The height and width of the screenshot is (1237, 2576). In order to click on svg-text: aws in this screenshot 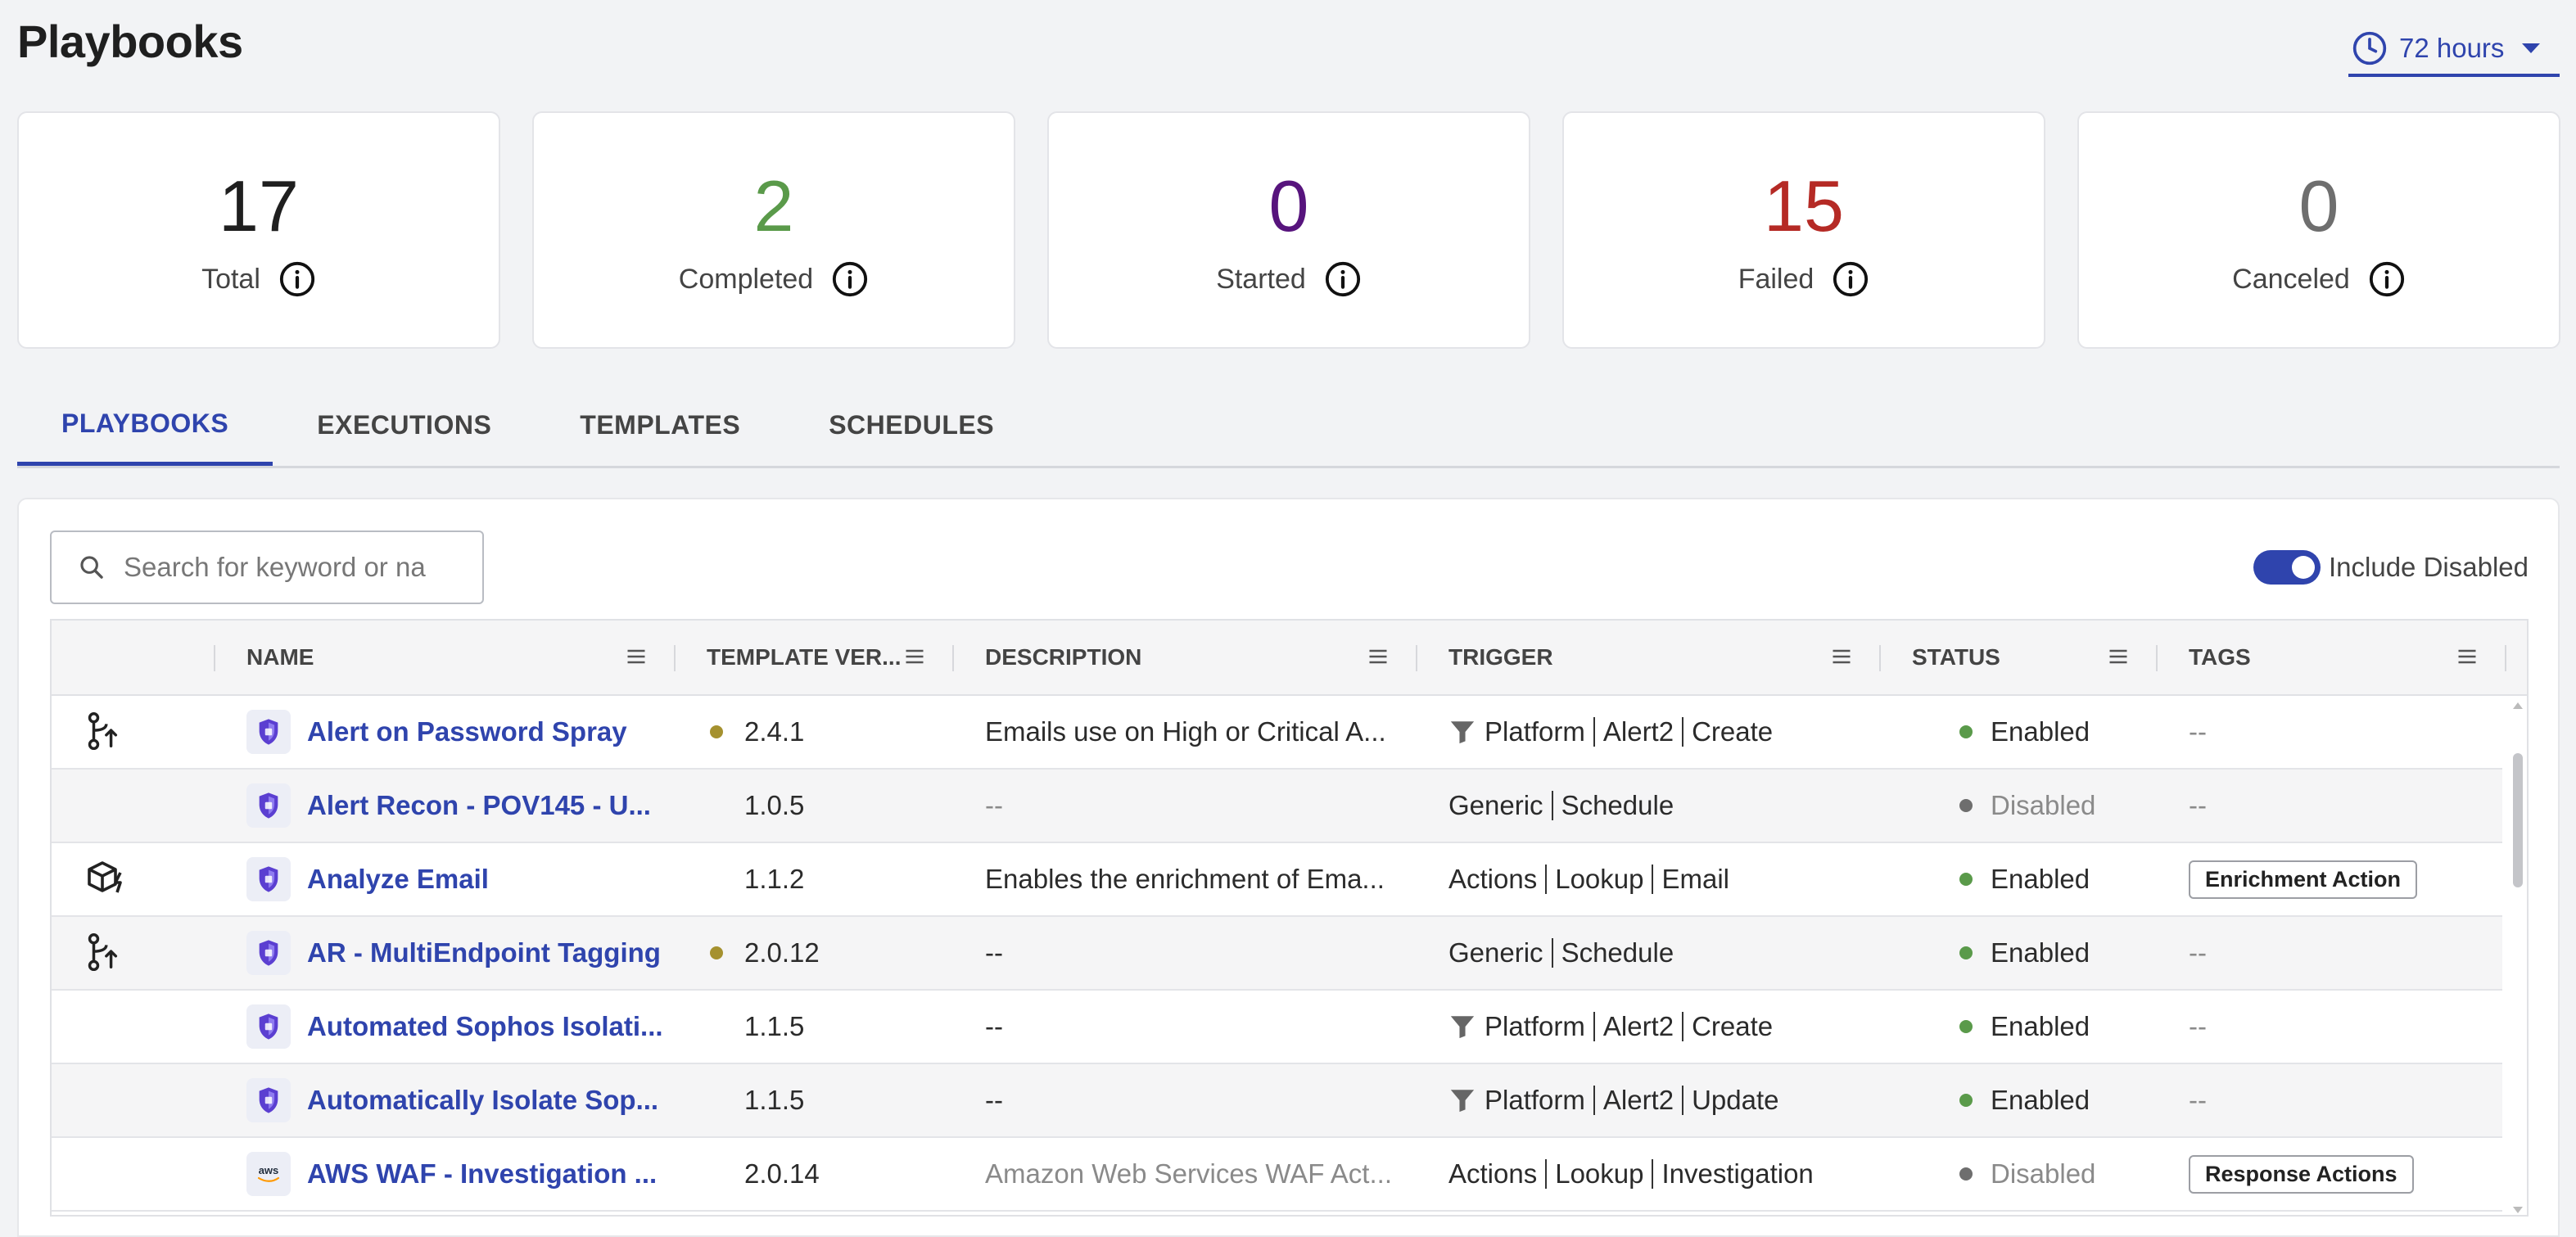, I will do `click(269, 1170)`.